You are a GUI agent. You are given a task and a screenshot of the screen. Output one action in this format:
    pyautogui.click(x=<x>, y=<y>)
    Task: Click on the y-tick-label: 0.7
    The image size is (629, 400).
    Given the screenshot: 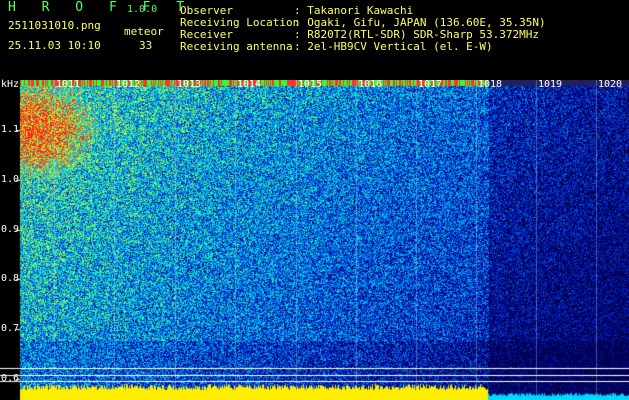 What is the action you would take?
    pyautogui.click(x=10, y=328)
    